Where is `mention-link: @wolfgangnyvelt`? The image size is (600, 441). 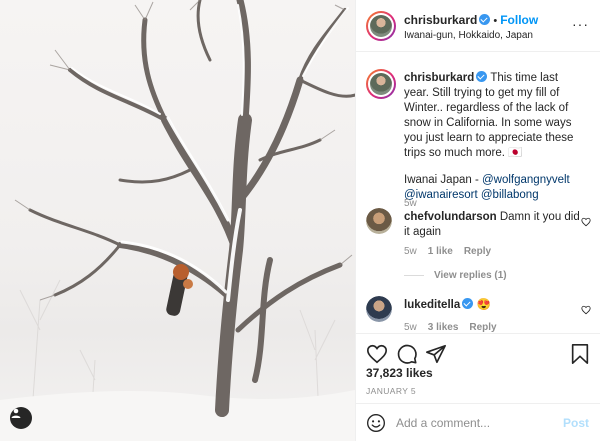 mention-link: @wolfgangnyvelt is located at coordinates (526, 180).